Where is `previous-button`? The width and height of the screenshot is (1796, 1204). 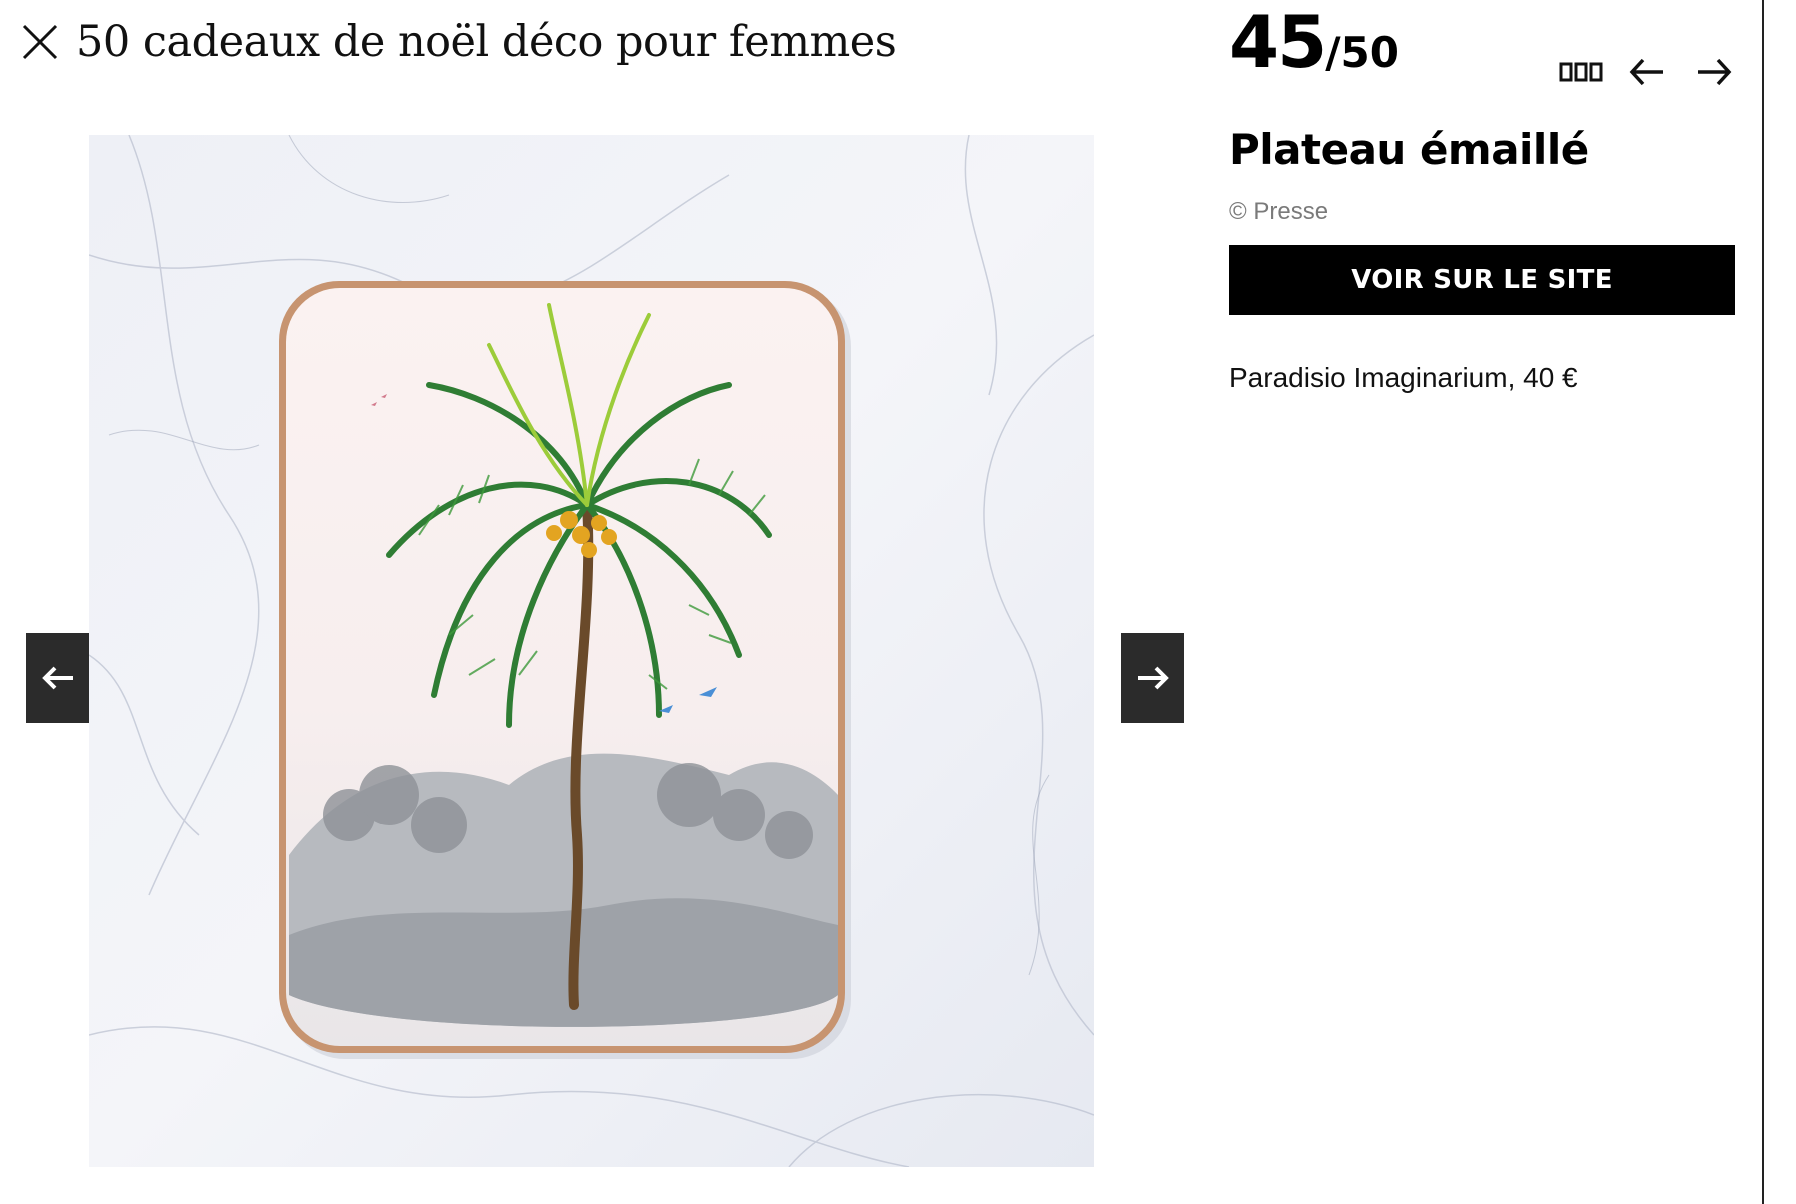
previous-button is located at coordinates (1647, 72).